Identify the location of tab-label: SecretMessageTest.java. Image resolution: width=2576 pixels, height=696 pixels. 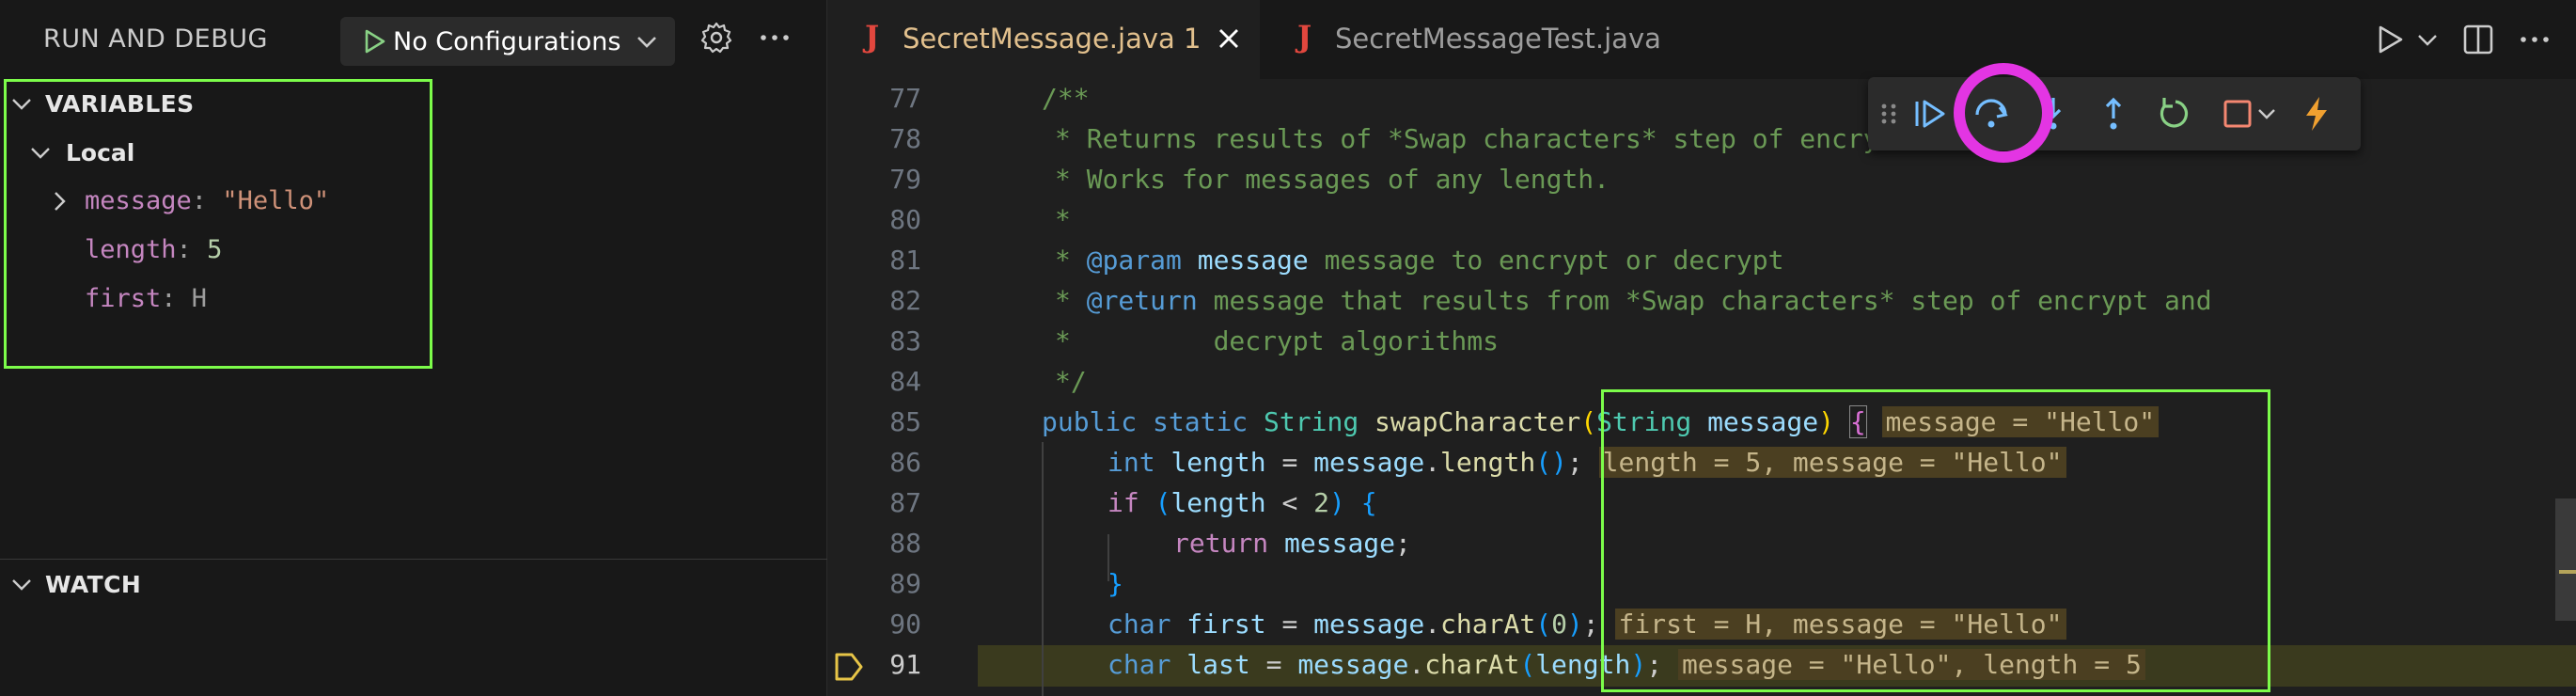
(1498, 39).